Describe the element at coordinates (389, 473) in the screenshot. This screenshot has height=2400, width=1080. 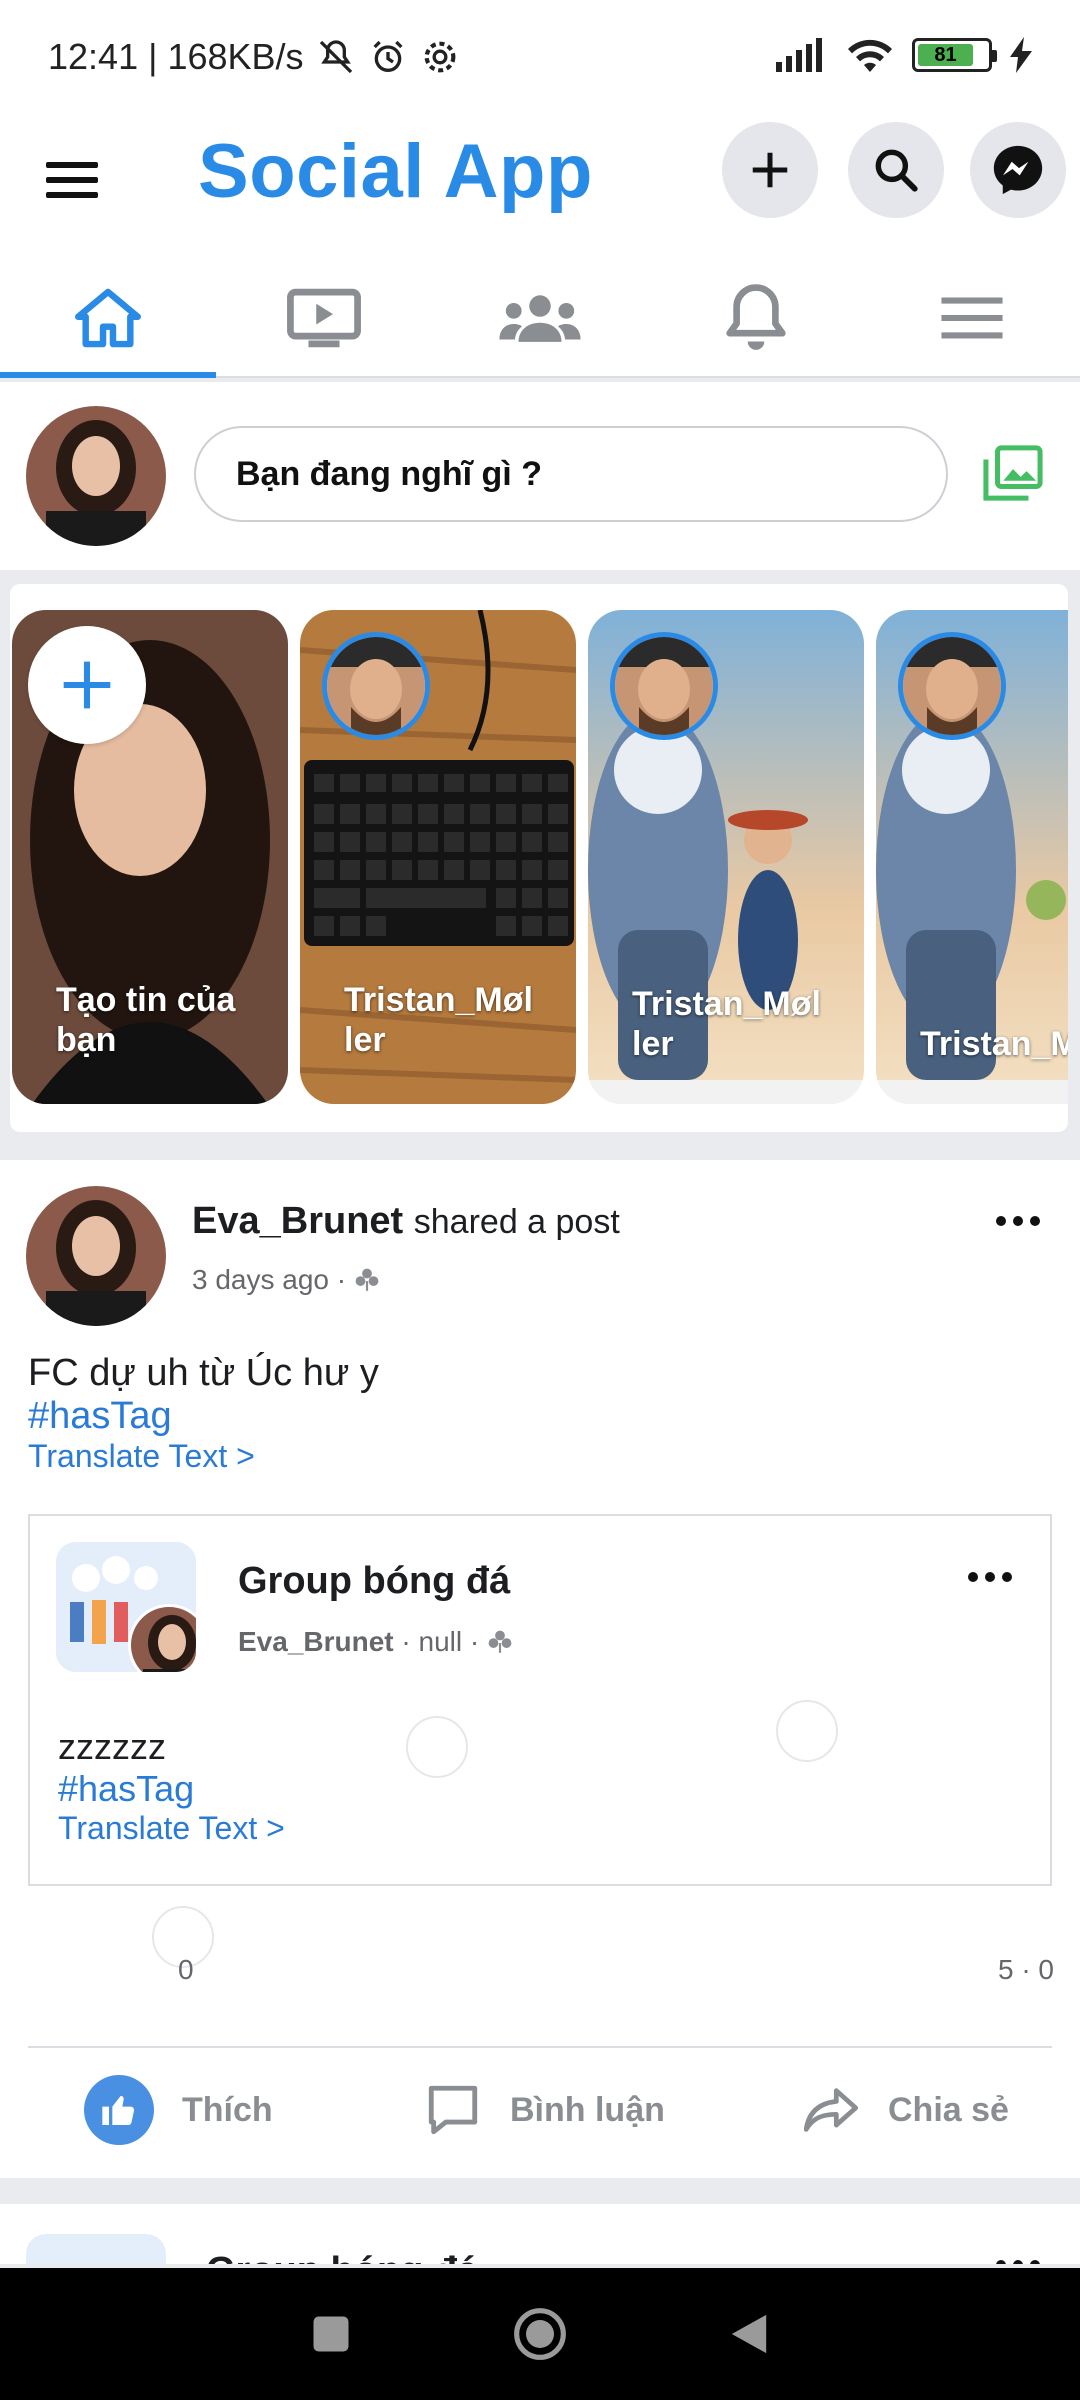
I see `composer-placeholder: Bạn đang nghĩ gì ?` at that location.